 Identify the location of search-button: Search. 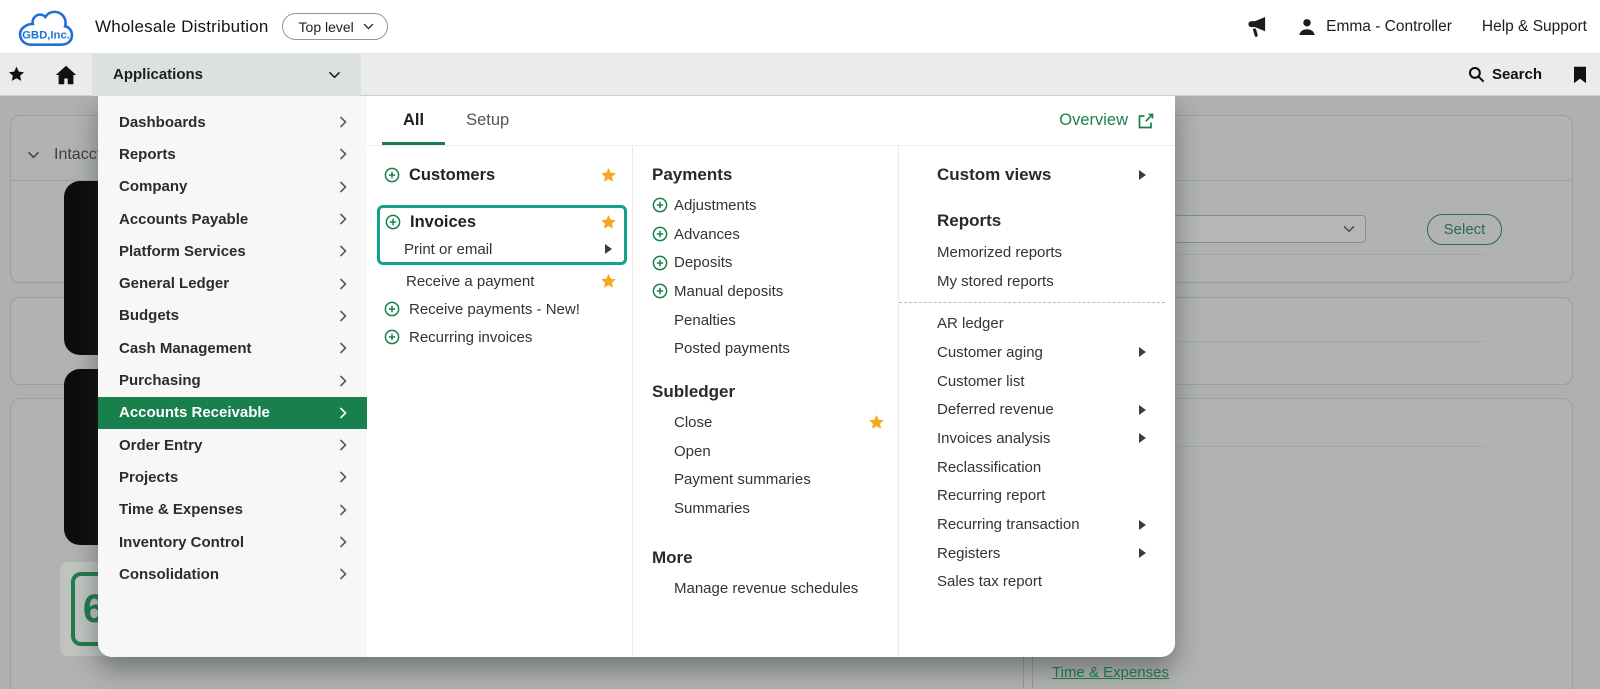
(1505, 74).